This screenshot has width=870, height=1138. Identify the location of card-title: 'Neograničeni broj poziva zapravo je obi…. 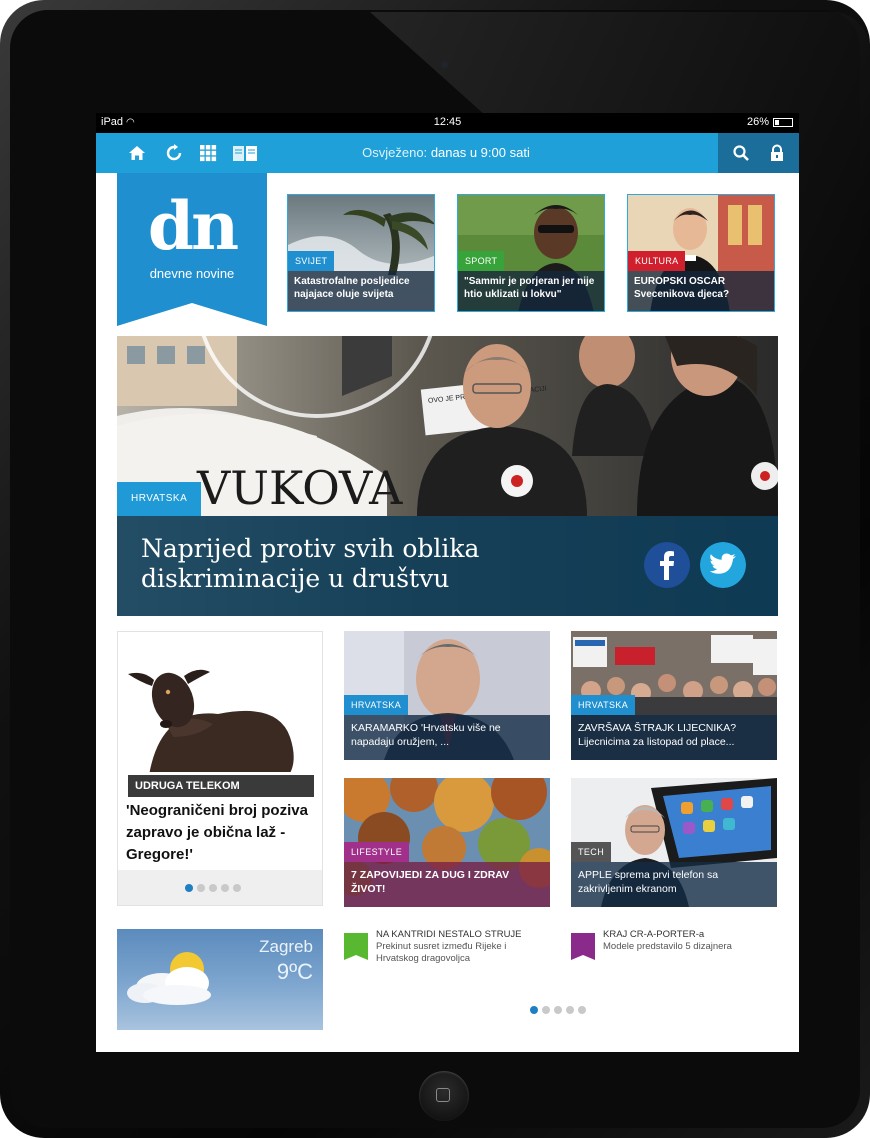
(217, 832).